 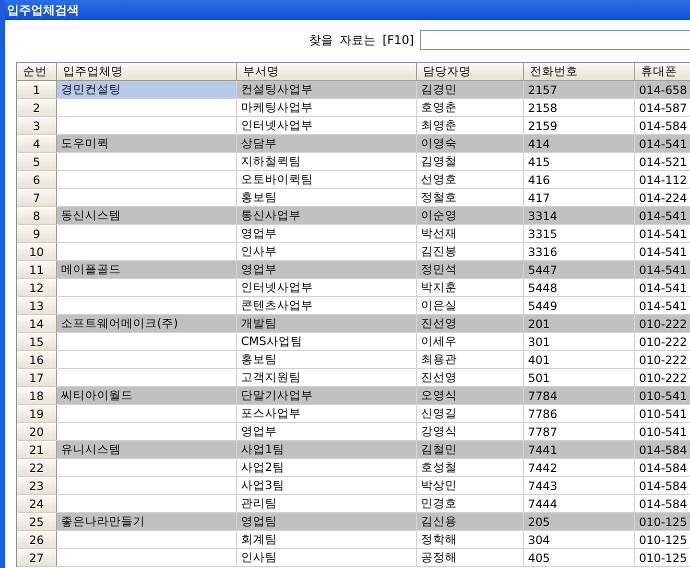 What do you see at coordinates (470, 323) in the screenshot?
I see `contact-cell: 진선영` at bounding box center [470, 323].